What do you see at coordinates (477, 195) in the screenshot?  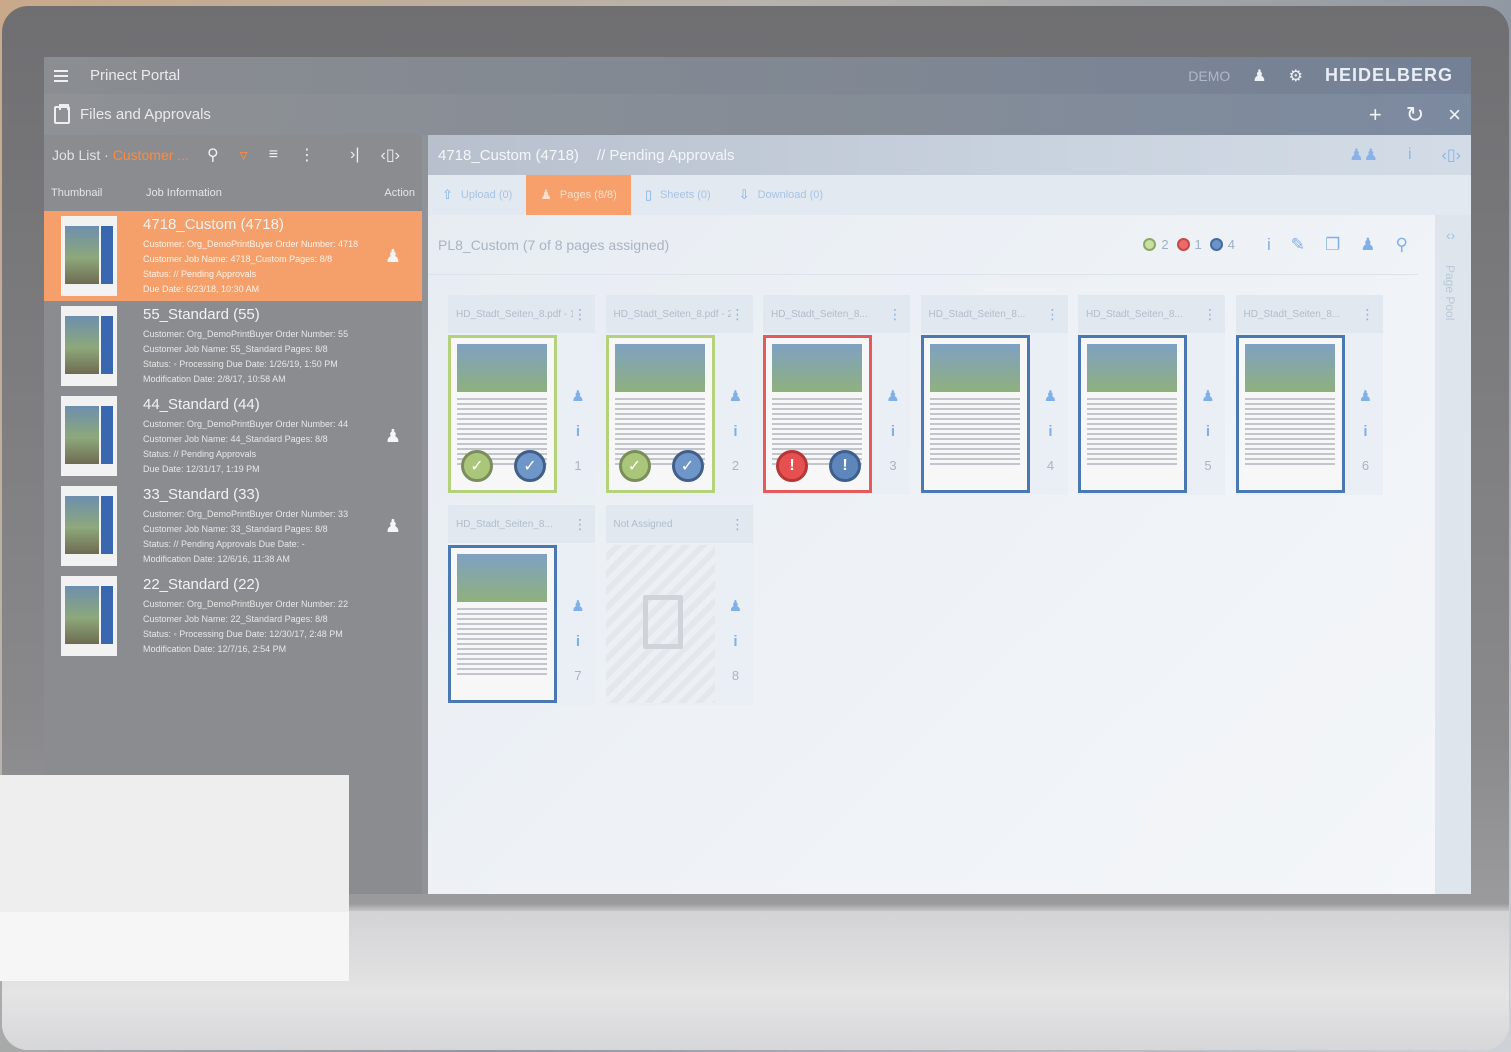 I see `tab-upload: ⇧ Upload (0)` at bounding box center [477, 195].